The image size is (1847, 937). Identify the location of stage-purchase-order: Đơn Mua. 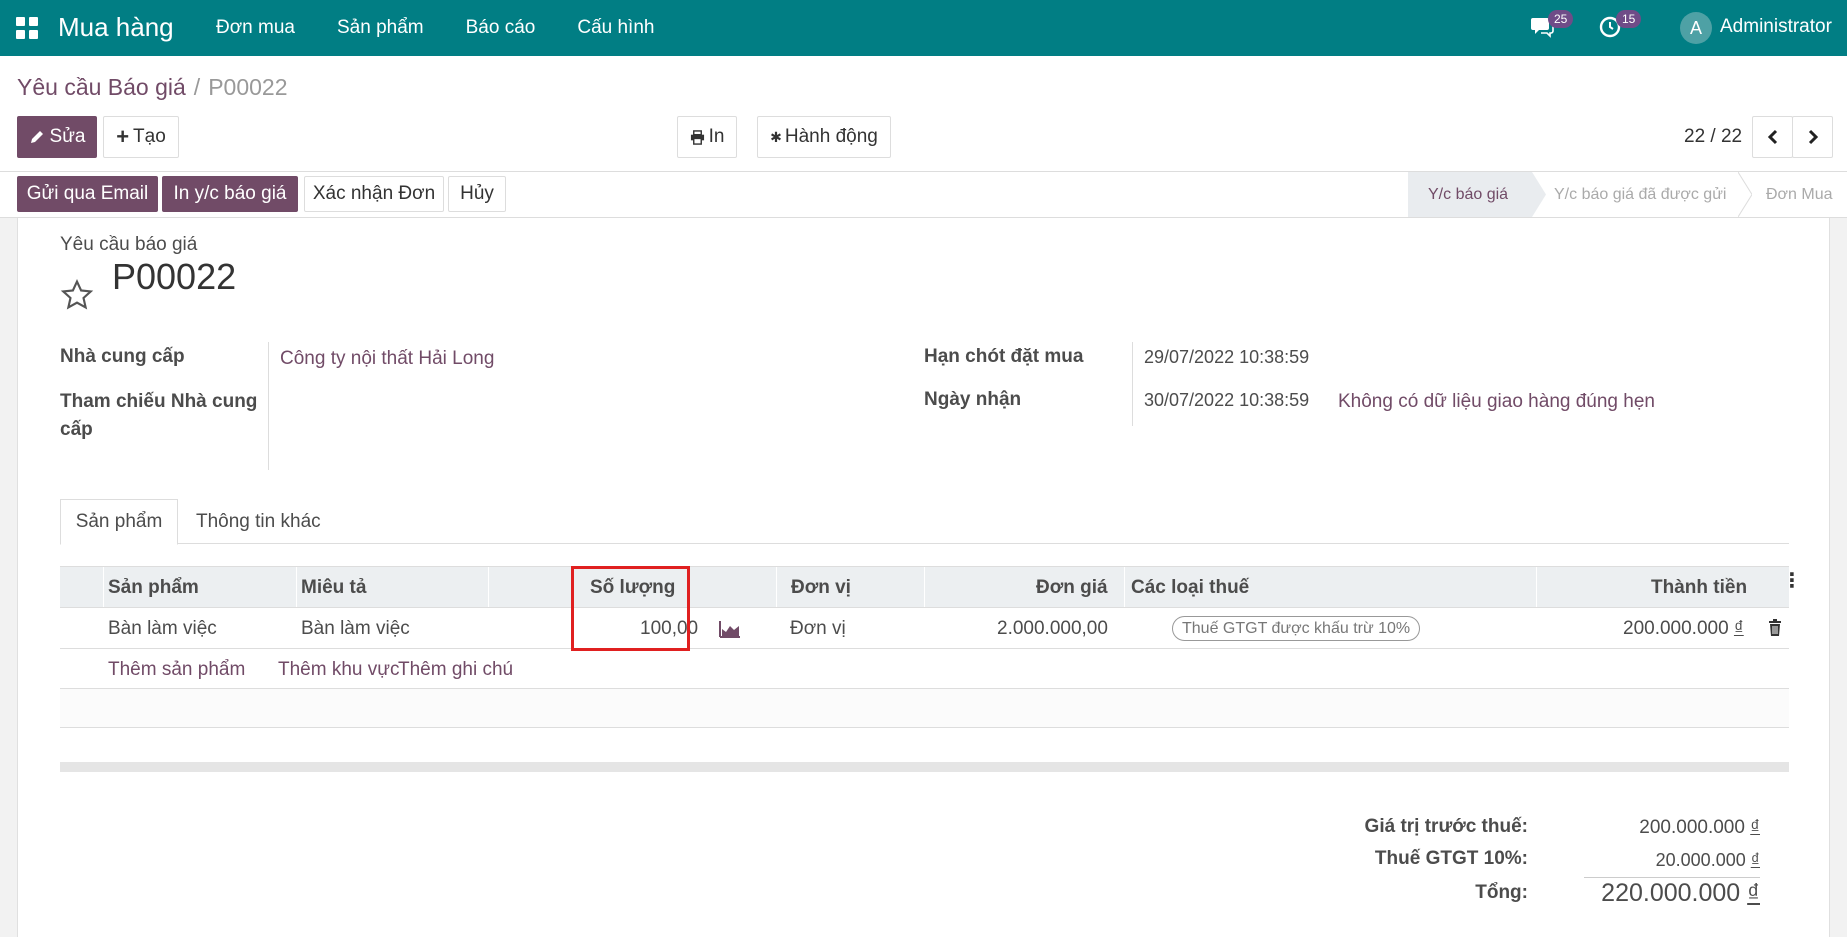
(1806, 194).